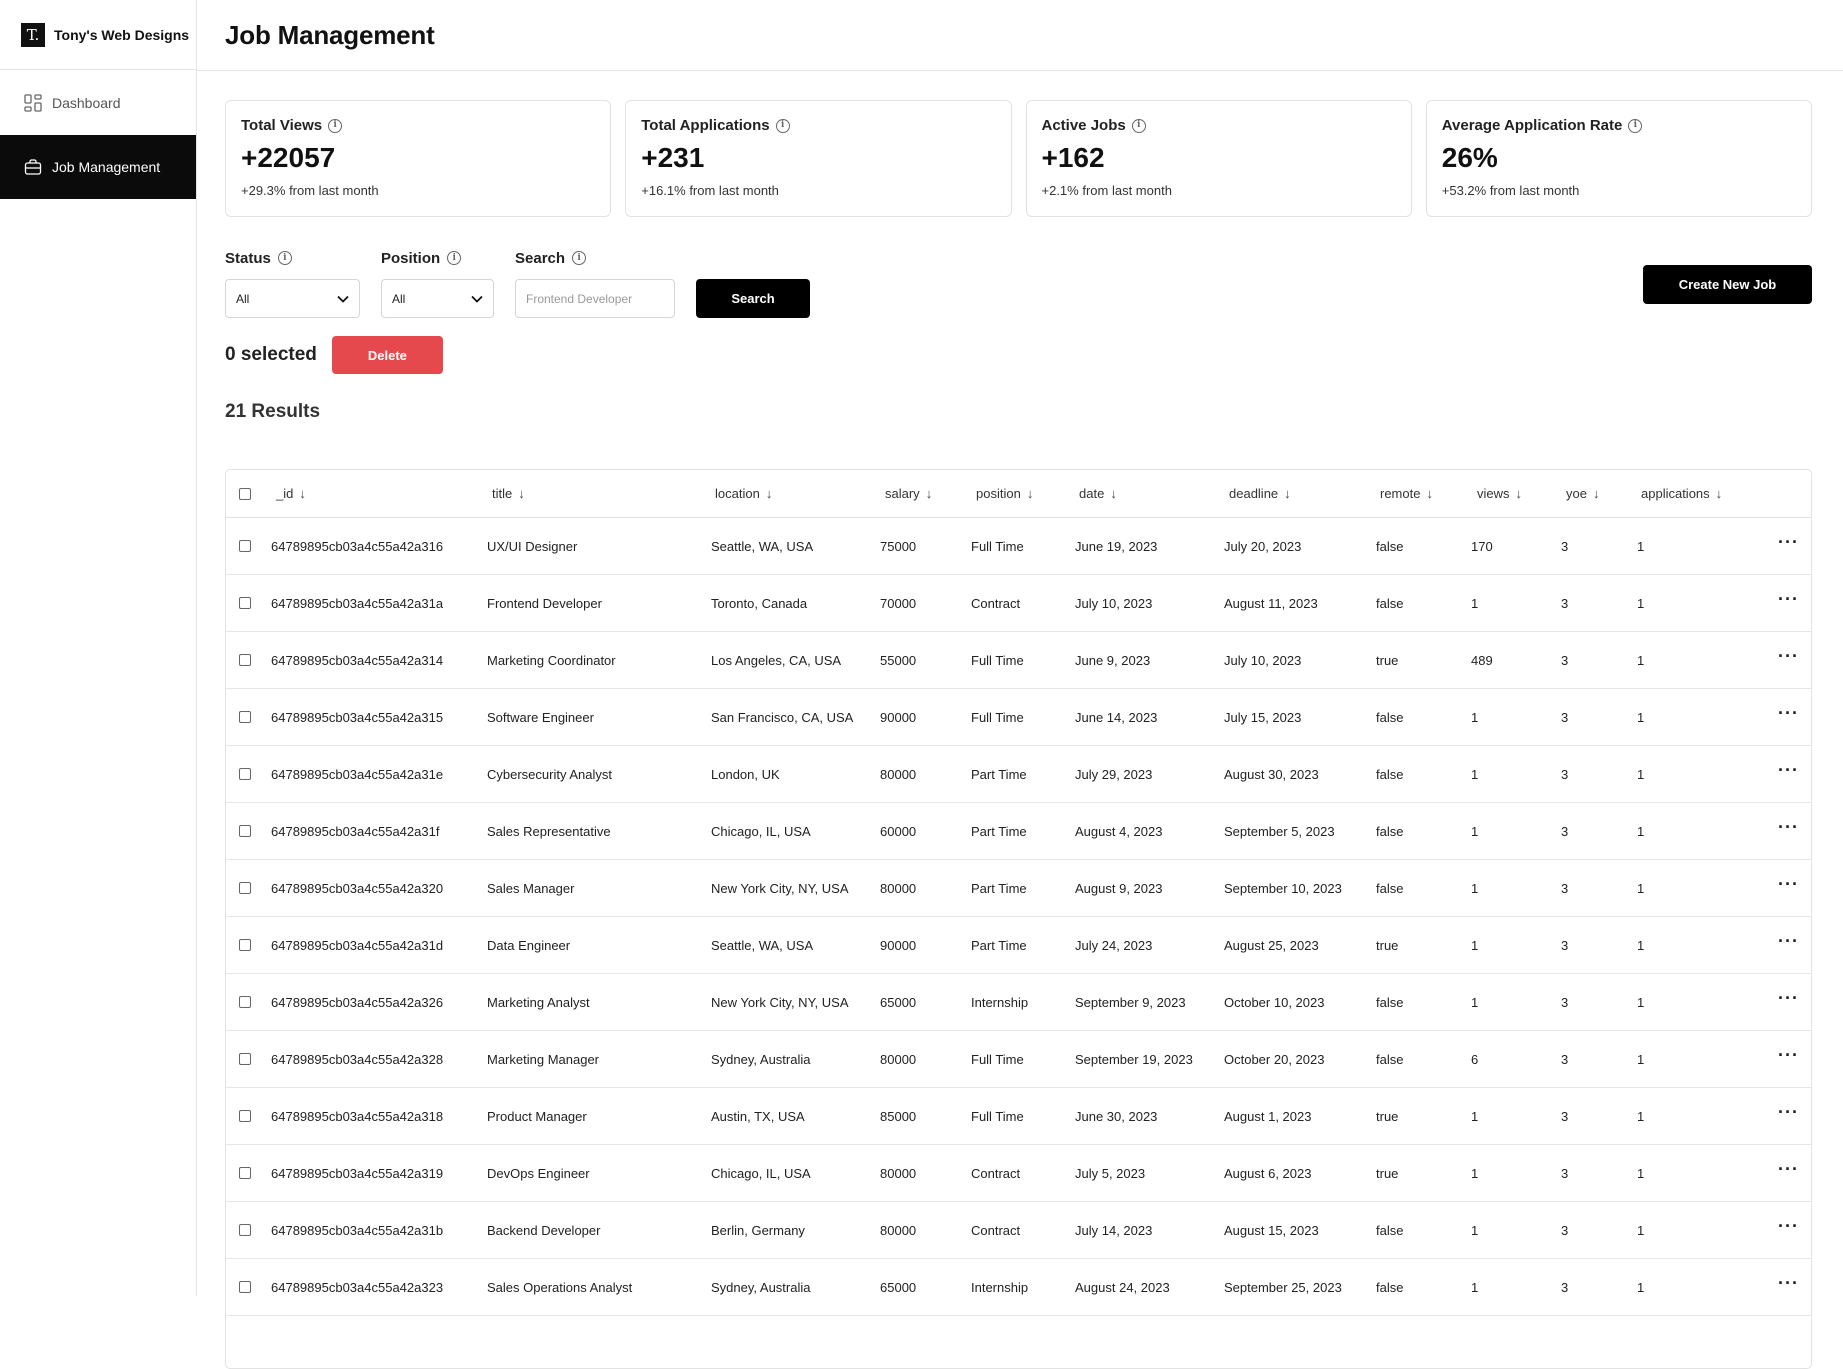  Describe the element at coordinates (898, 1173) in the screenshot. I see `cell-salary: 80000` at that location.